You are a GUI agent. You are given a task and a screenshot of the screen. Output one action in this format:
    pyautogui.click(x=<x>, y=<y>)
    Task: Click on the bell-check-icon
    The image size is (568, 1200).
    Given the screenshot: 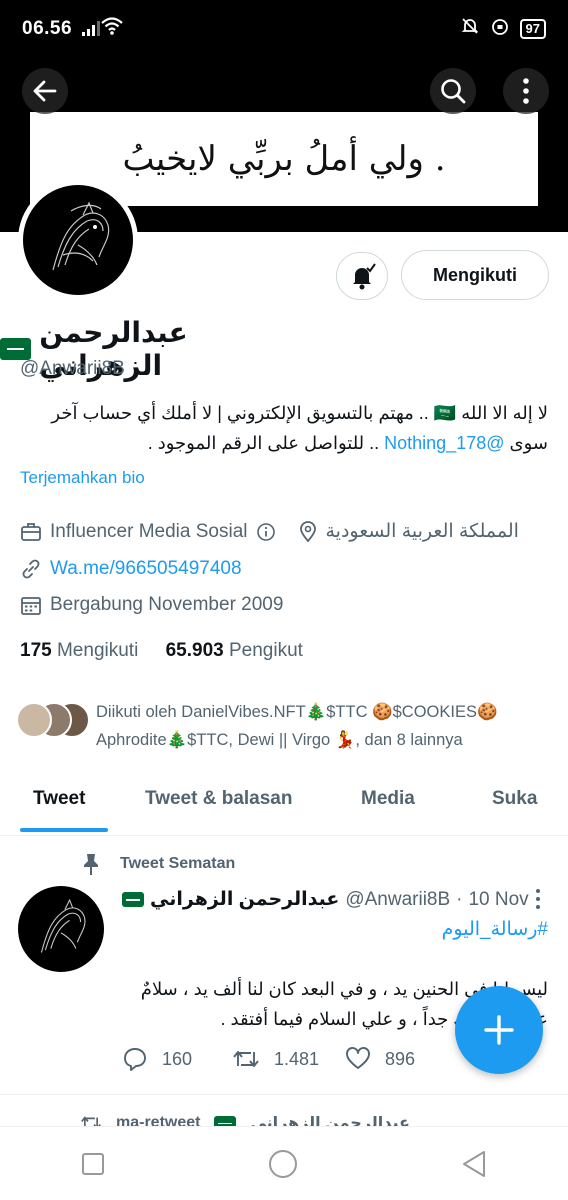 What is the action you would take?
    pyautogui.click(x=364, y=276)
    